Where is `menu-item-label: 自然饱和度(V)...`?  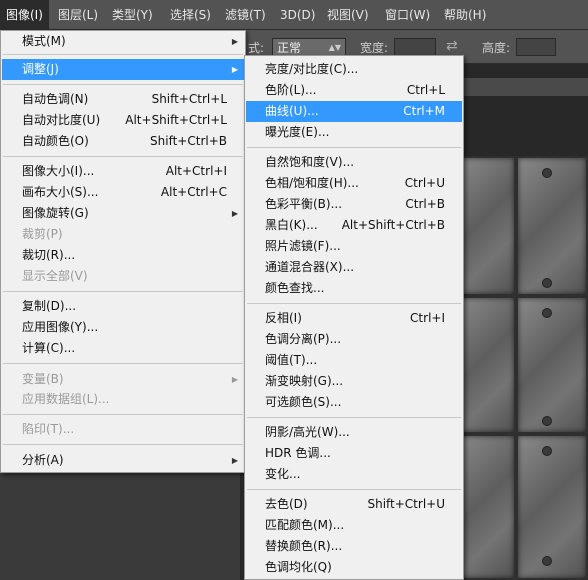 menu-item-label: 自然饱和度(V)... is located at coordinates (310, 162).